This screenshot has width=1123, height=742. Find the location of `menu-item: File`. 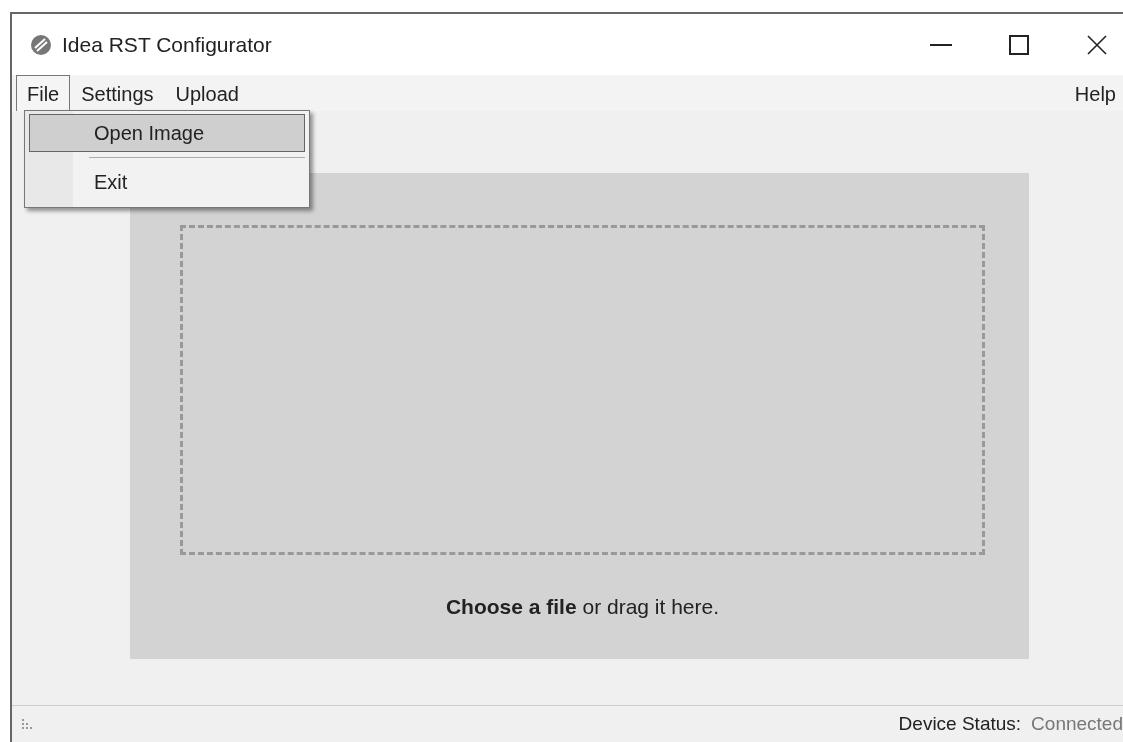

menu-item: File is located at coordinates (43, 93).